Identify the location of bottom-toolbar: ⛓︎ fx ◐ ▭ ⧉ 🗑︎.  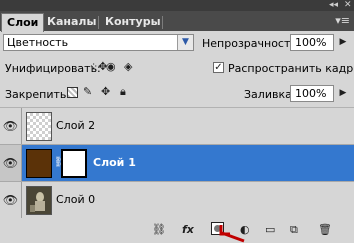
(177, 230).